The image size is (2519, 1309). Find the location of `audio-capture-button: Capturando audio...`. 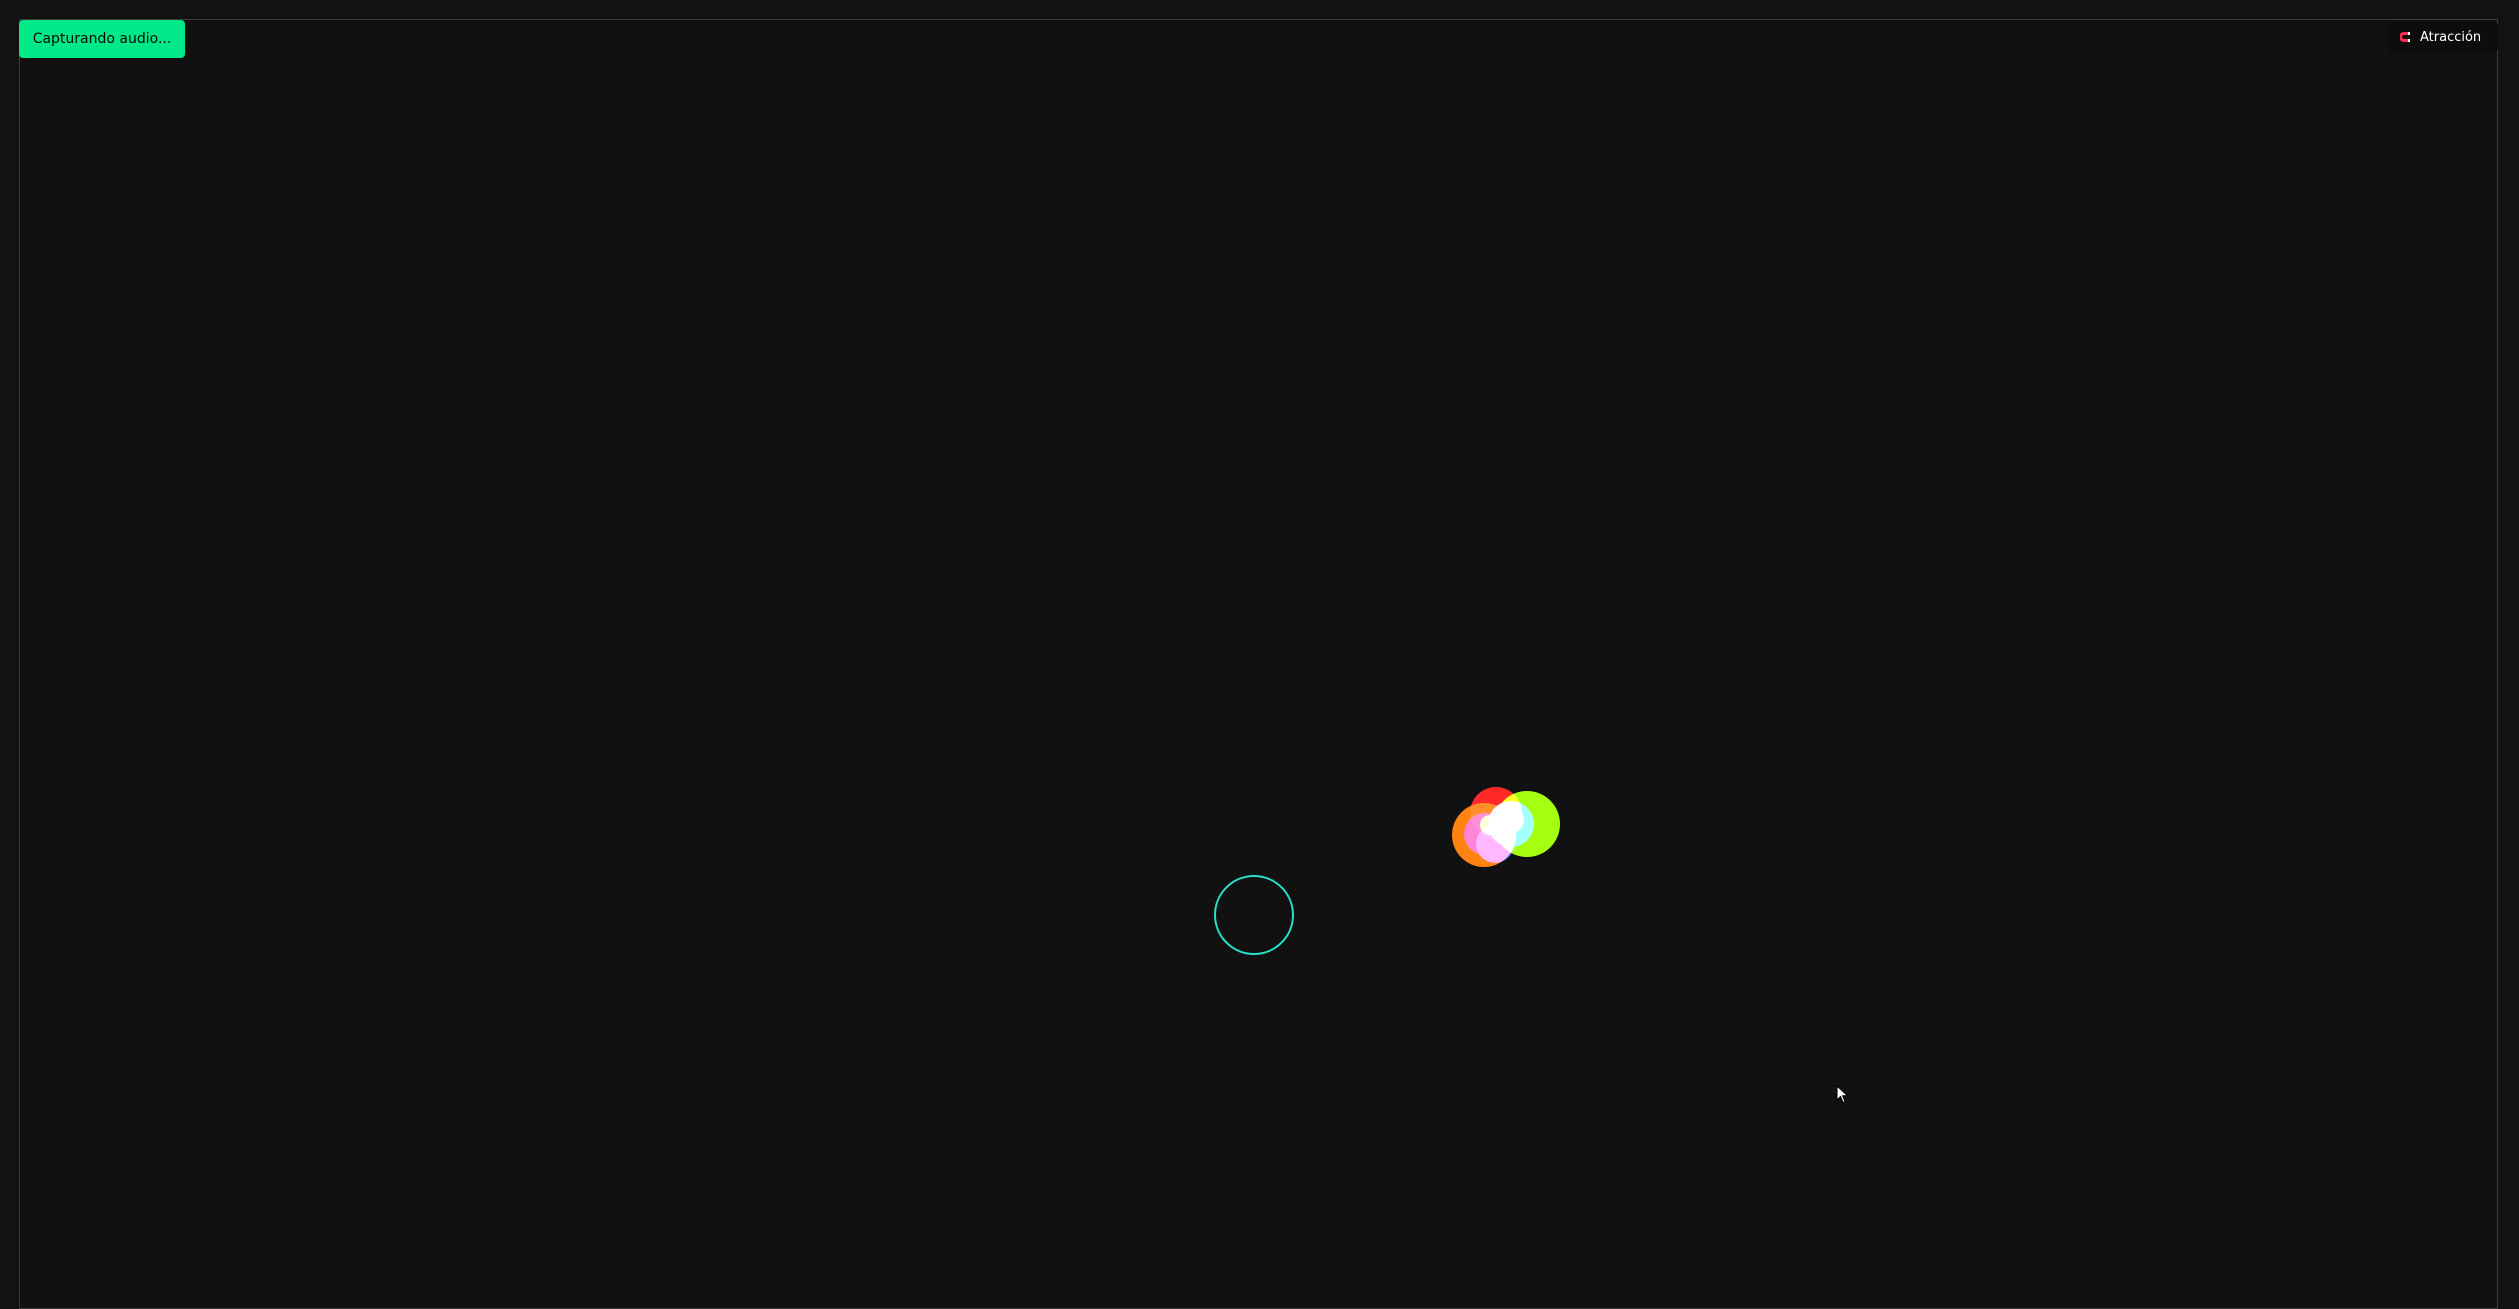

audio-capture-button: Capturando audio... is located at coordinates (102, 39).